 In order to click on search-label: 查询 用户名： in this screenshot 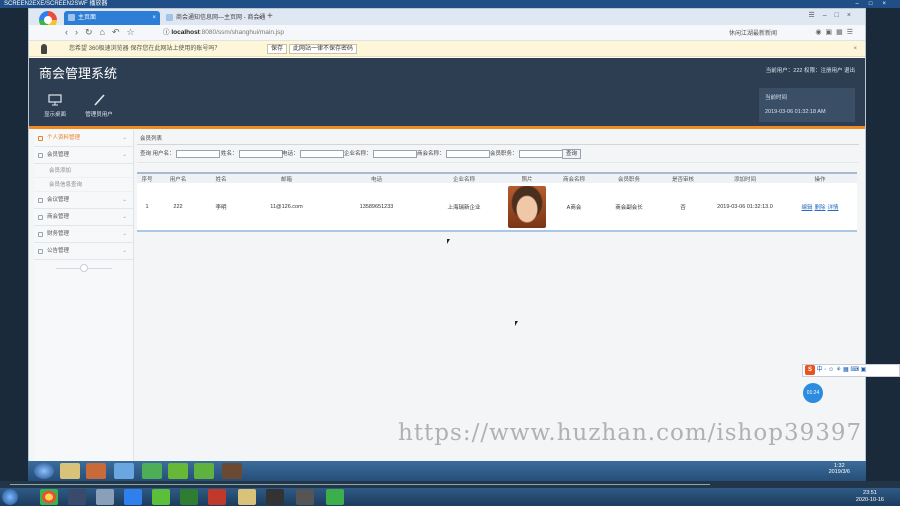, I will do `click(157, 154)`.